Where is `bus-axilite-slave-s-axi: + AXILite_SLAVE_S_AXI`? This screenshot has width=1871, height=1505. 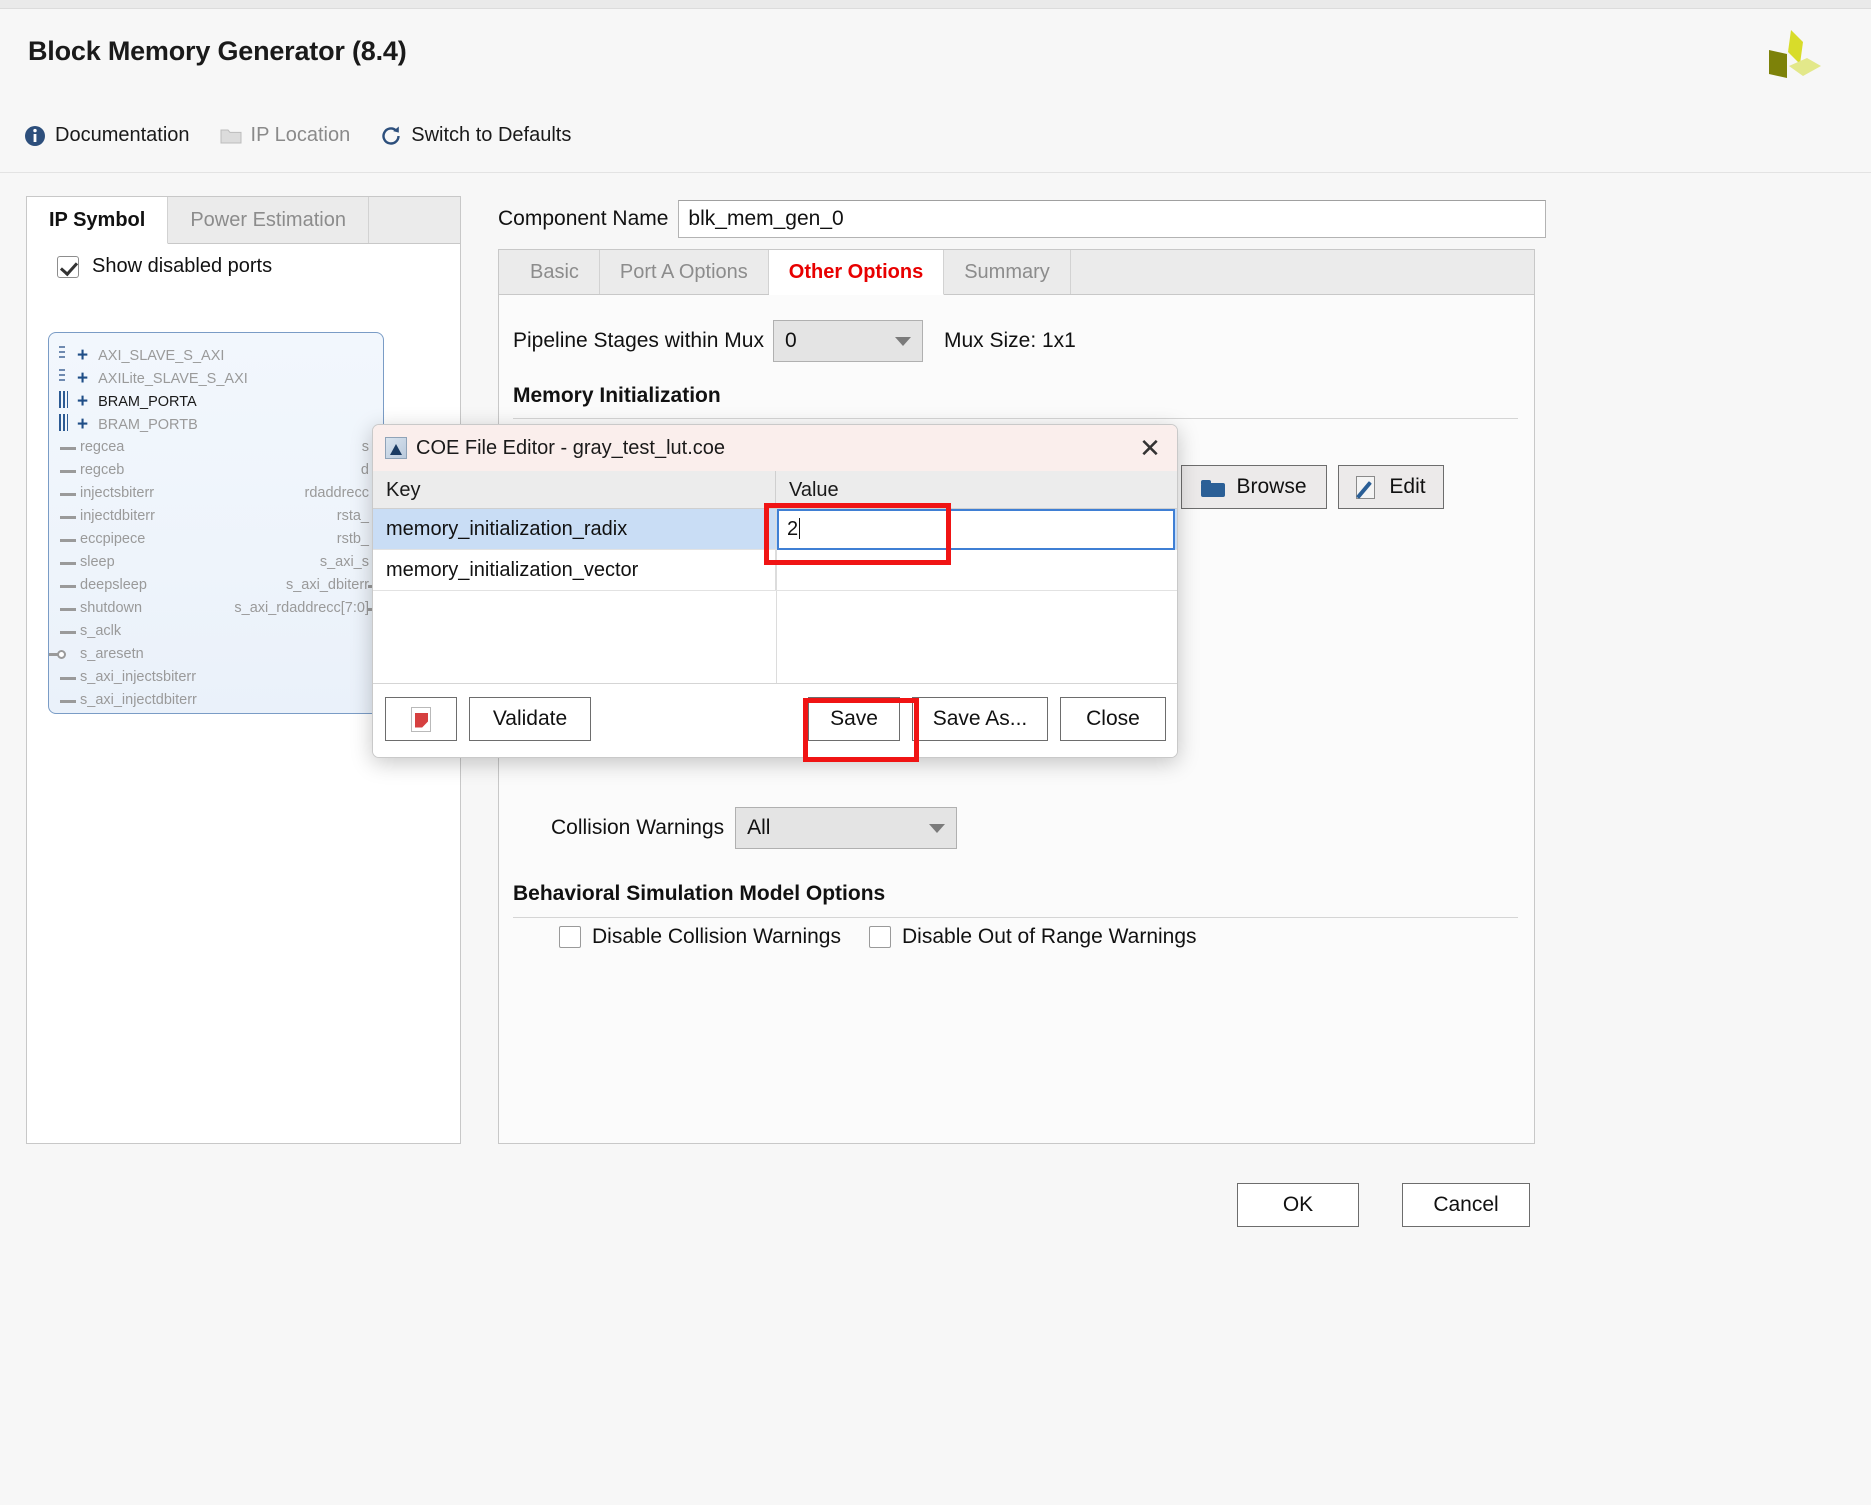 bus-axilite-slave-s-axi: + AXILite_SLAVE_S_AXI is located at coordinates (162, 378).